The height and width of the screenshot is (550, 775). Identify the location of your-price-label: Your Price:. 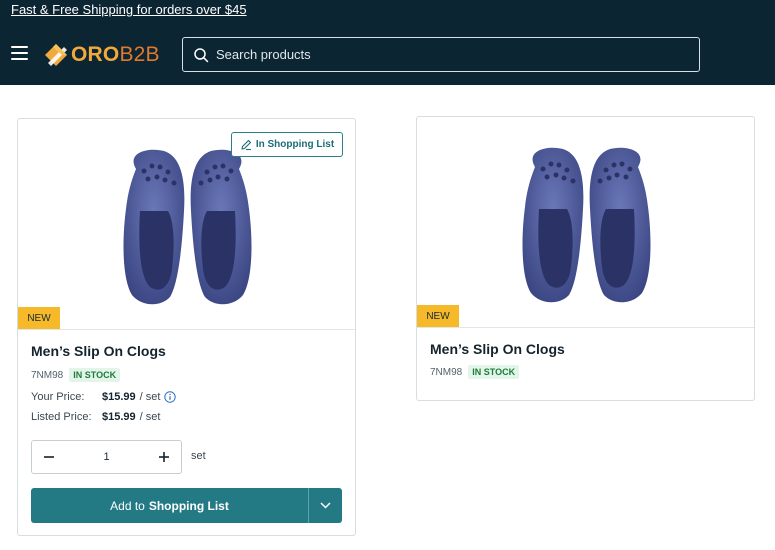
(58, 397).